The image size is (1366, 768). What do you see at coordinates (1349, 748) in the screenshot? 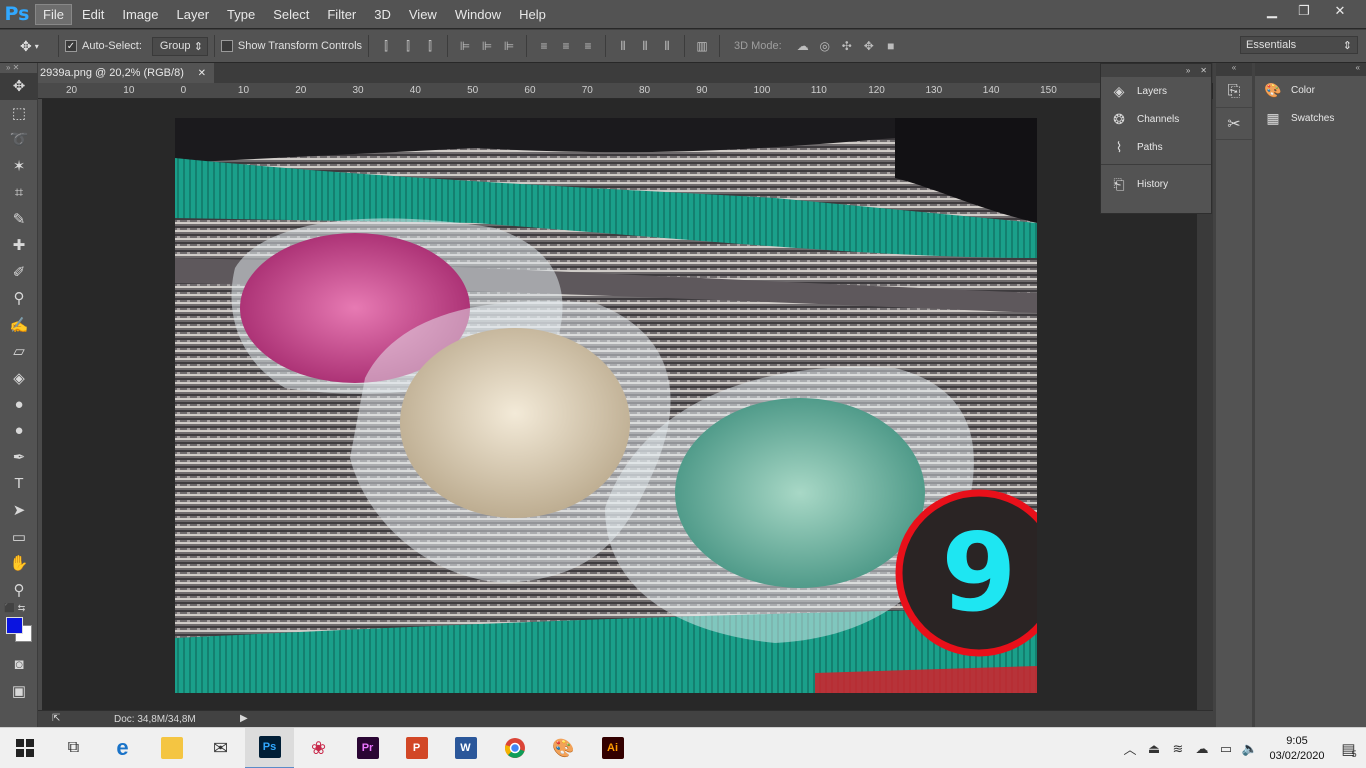
I see `action-center-button: ▤ 5` at bounding box center [1349, 748].